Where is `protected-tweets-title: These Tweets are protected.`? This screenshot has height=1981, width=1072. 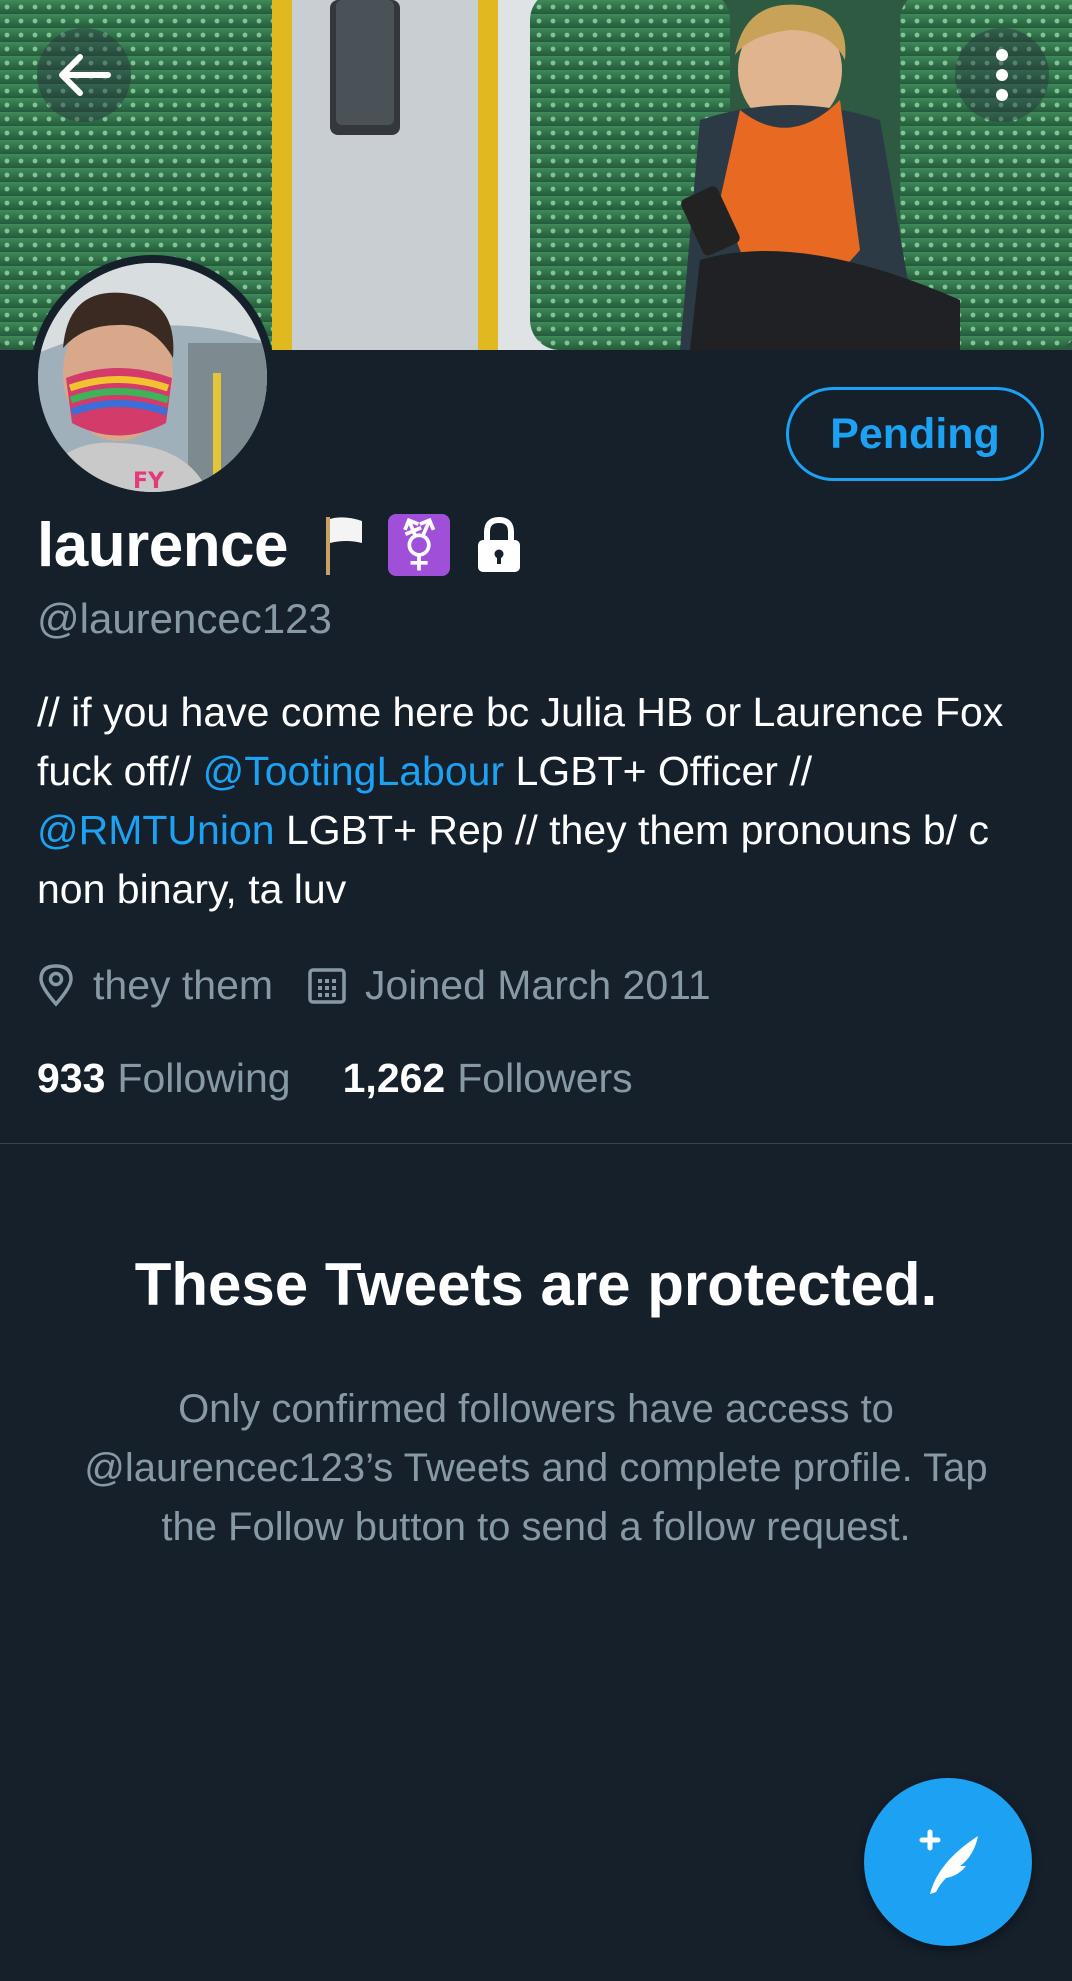
protected-tweets-title: These Tweets are protected. is located at coordinates (536, 1284).